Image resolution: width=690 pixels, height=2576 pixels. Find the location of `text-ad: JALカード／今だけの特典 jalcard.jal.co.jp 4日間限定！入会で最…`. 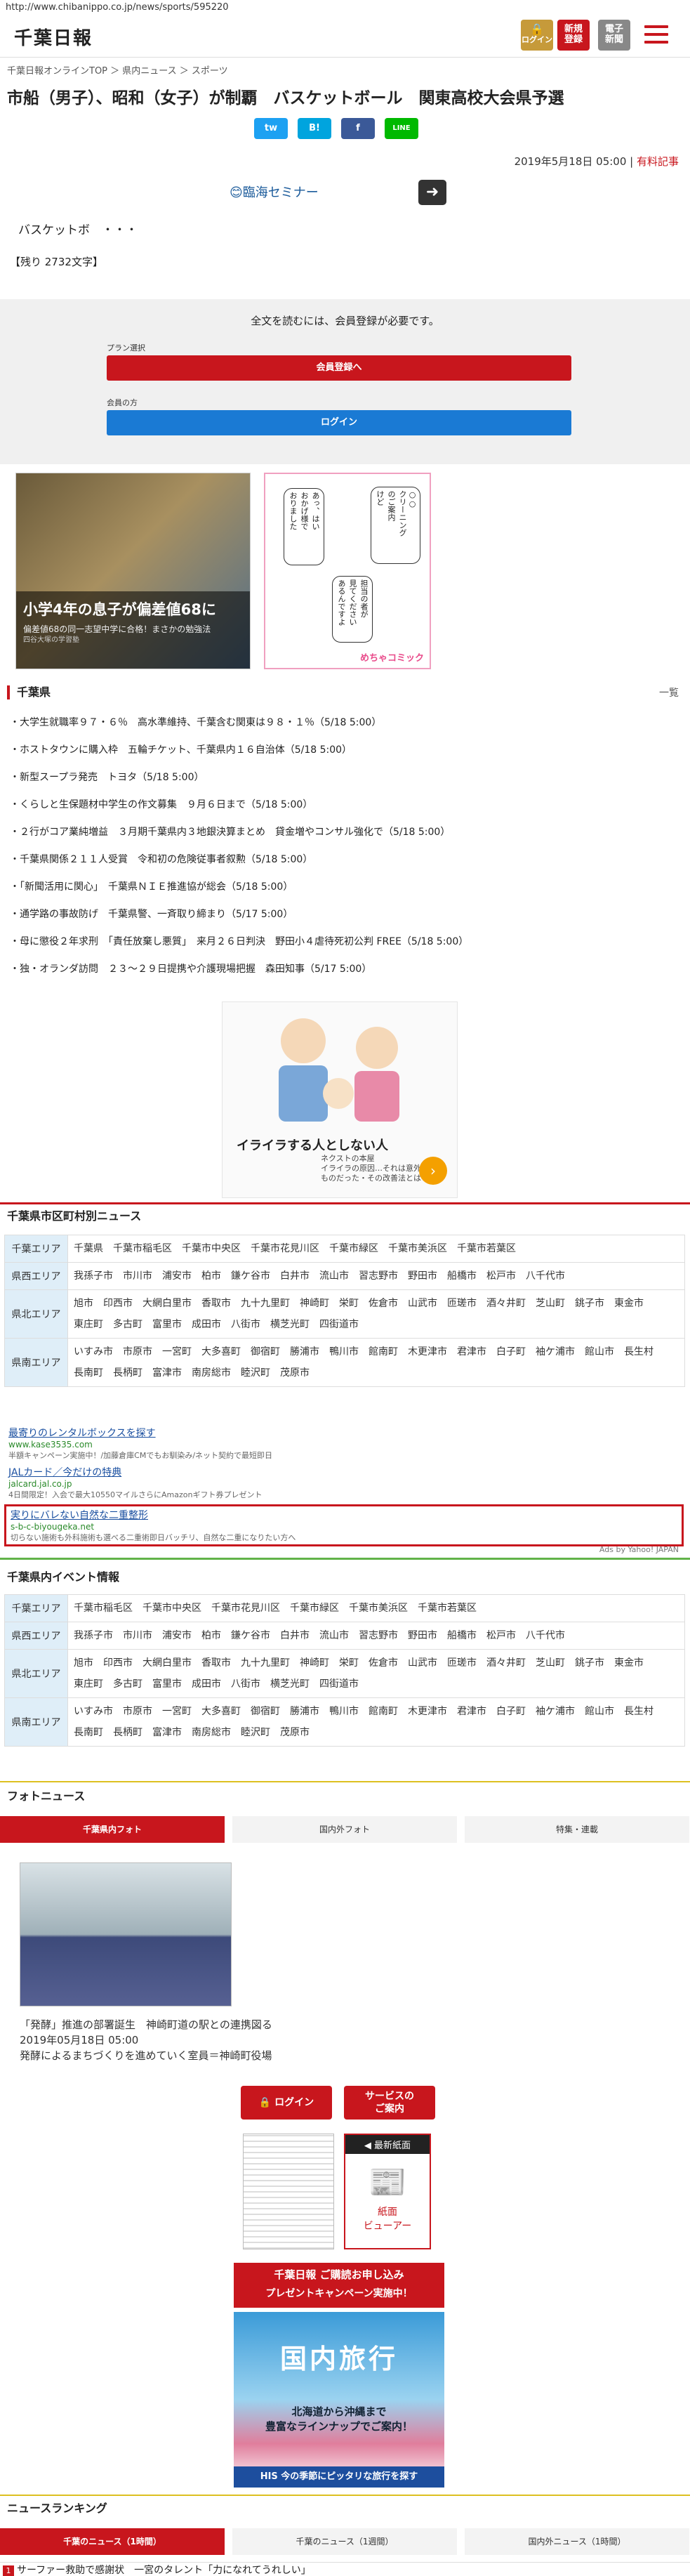

text-ad: JALカード／今だけの特典 jalcard.jal.co.jp 4日間限定！入会で最… is located at coordinates (135, 1482).